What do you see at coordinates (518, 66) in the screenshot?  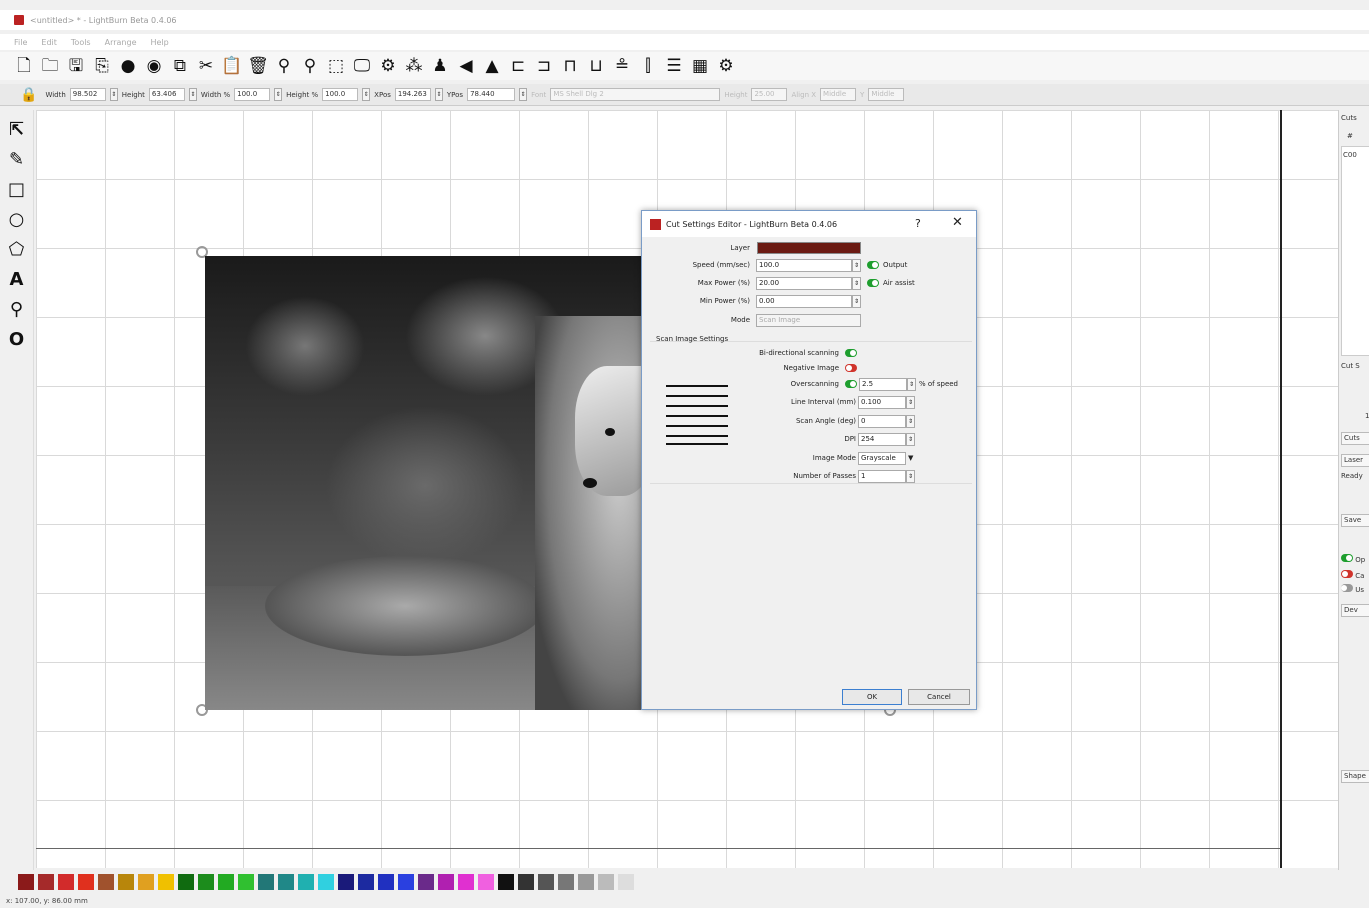 I see `align-left-icon: ⊏` at bounding box center [518, 66].